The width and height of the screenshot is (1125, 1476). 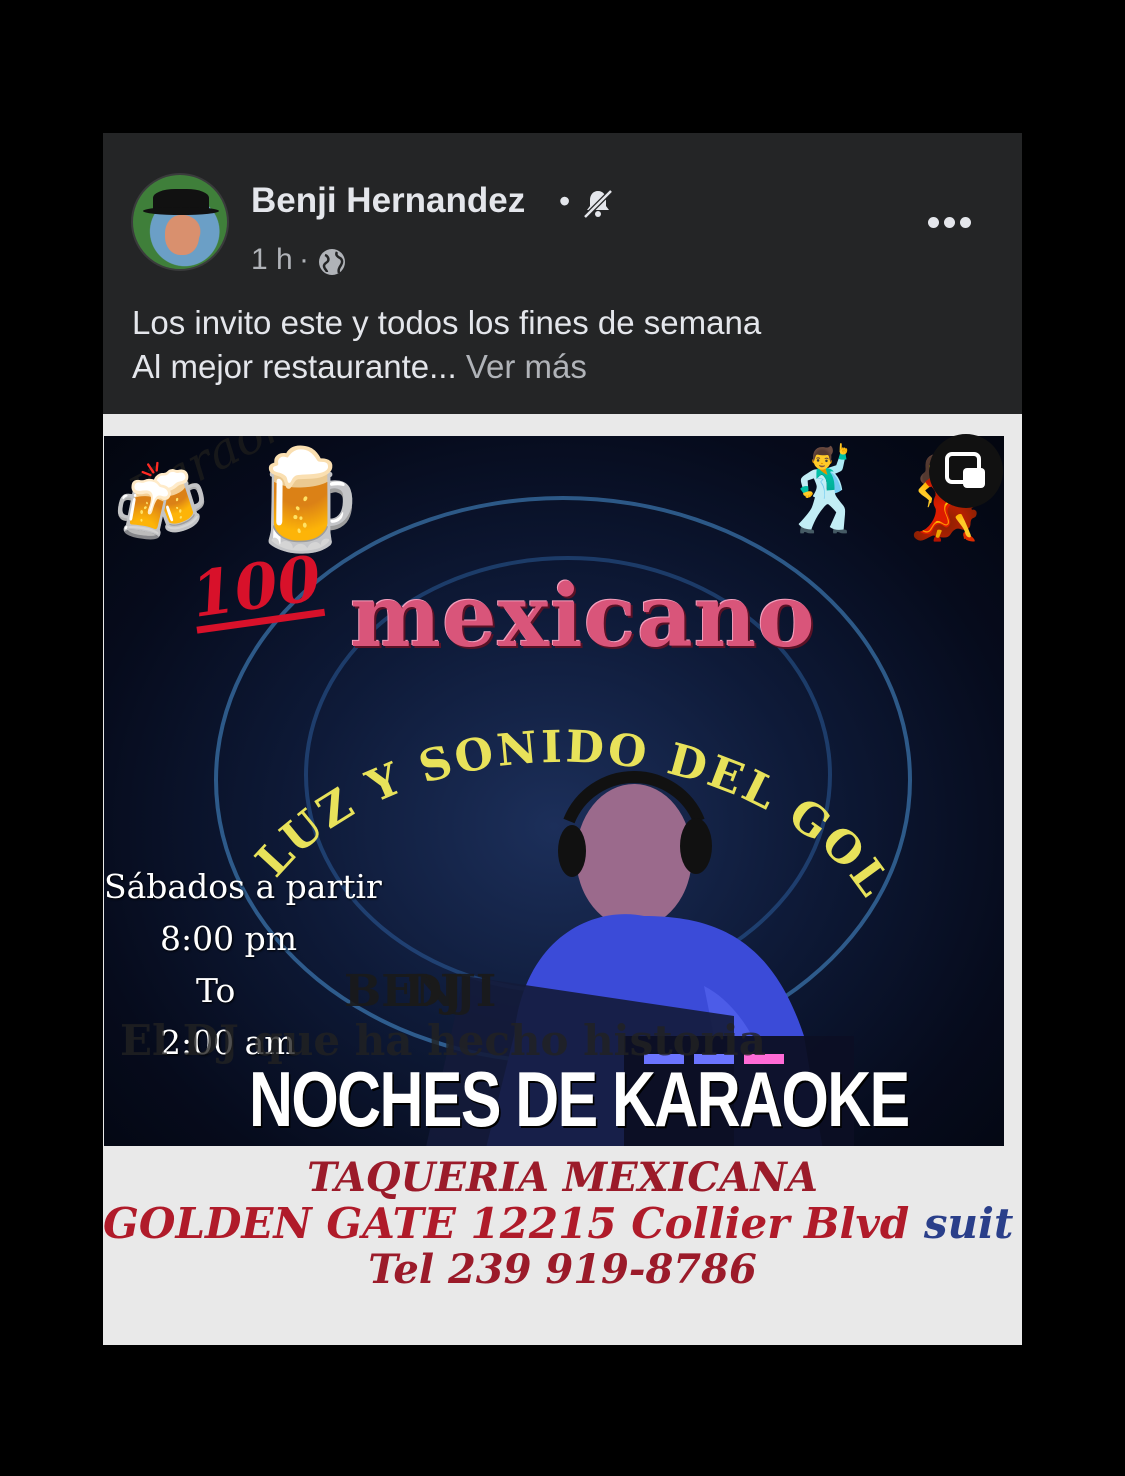 I want to click on post-header: Benji Hernandez • 1 h ·, so click(x=562, y=204).